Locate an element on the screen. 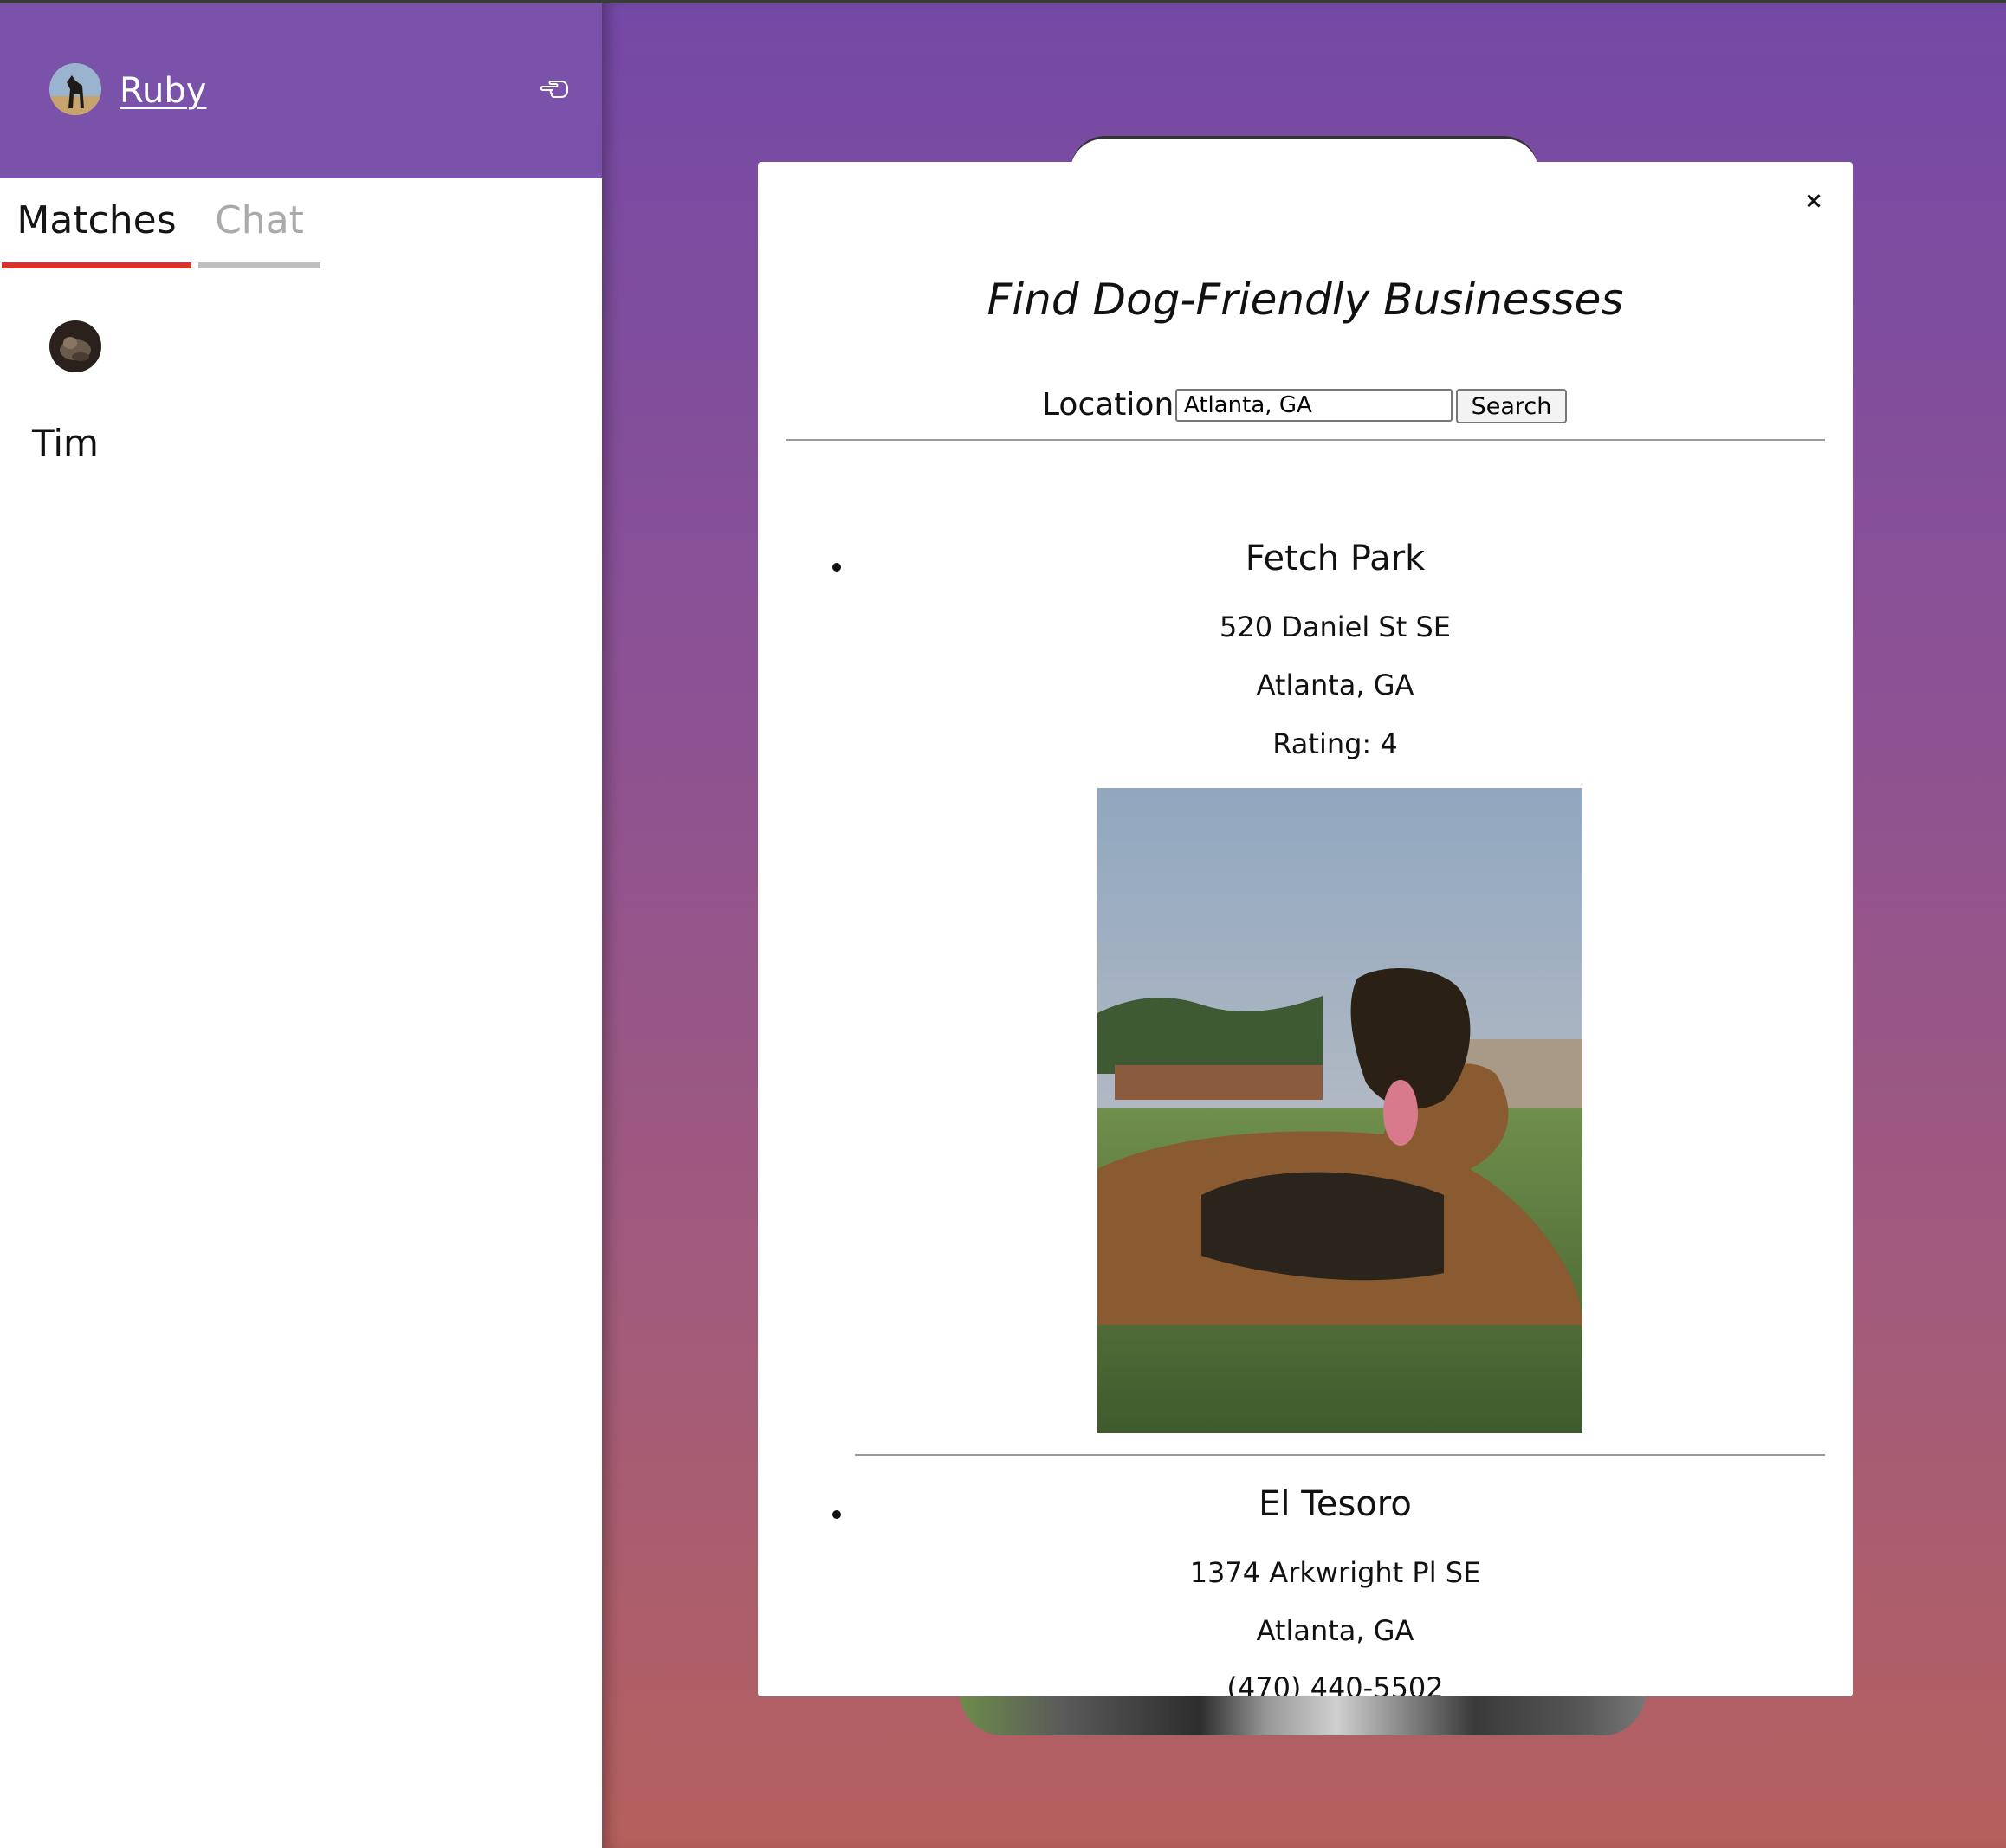  tab-chat-label: Chat is located at coordinates (259, 220).